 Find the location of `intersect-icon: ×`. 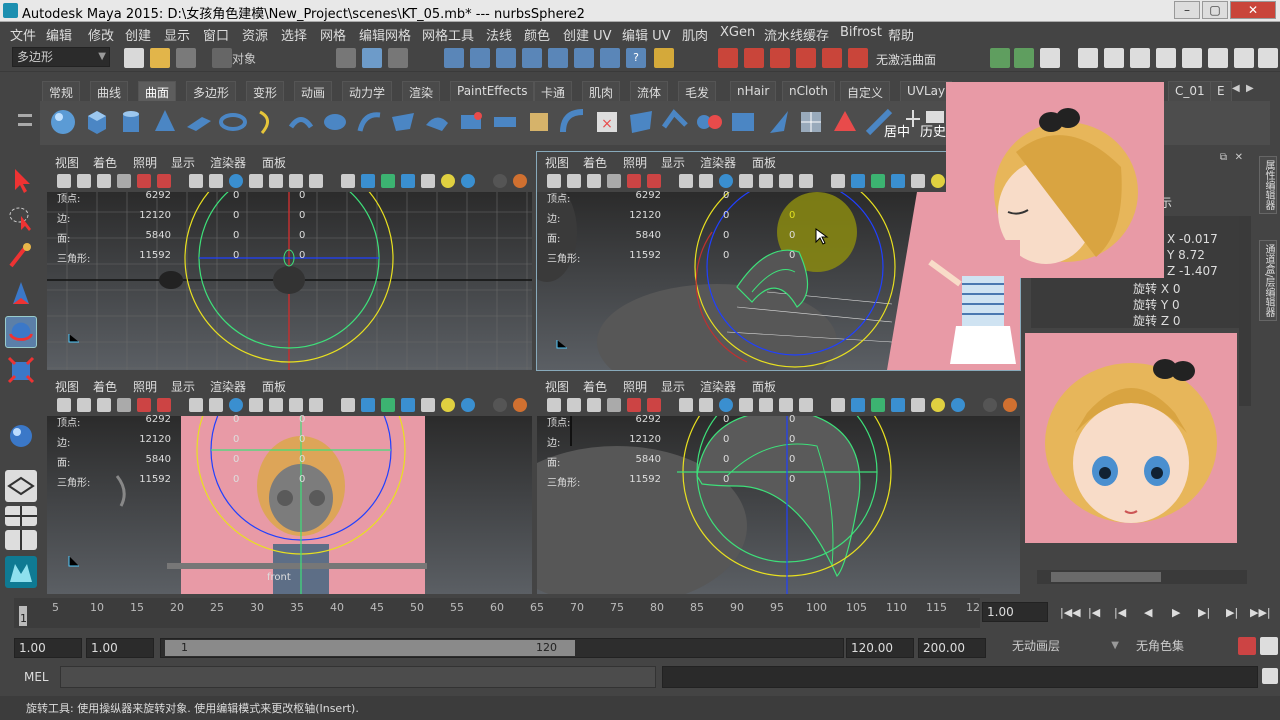

intersect-icon: × is located at coordinates (607, 122).